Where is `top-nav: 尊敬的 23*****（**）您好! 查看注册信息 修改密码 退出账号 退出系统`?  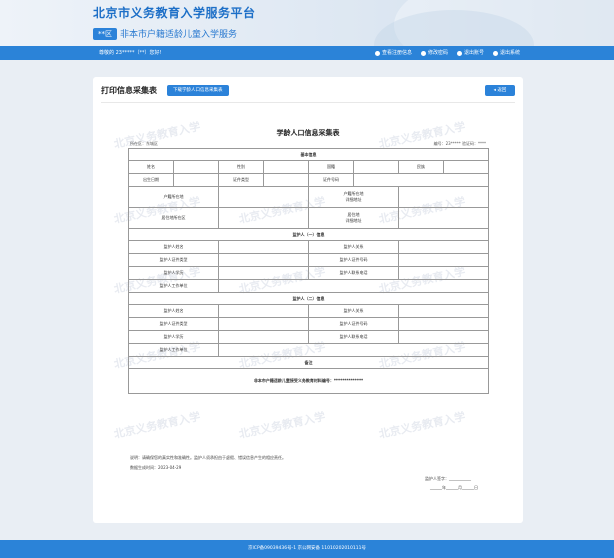
top-nav: 尊敬的 23*****（**）您好! 查看注册信息 修改密码 退出账号 退出系统 is located at coordinates (307, 53).